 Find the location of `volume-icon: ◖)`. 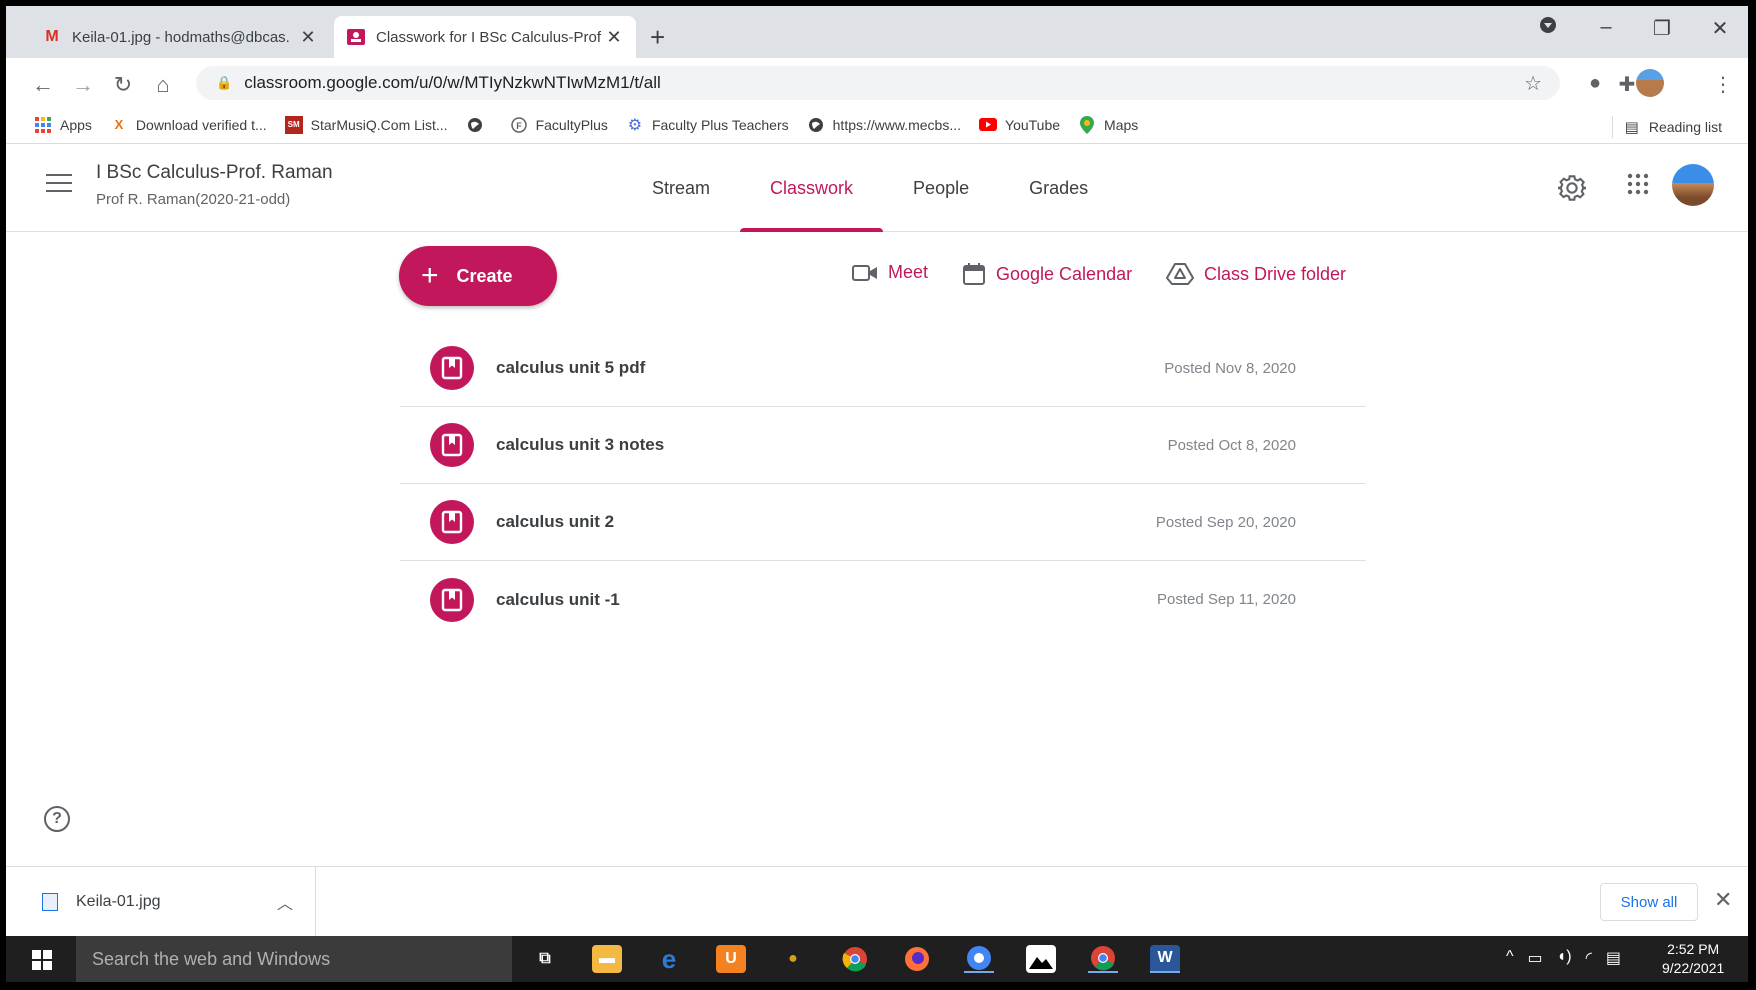

volume-icon: ◖) is located at coordinates (1564, 958).